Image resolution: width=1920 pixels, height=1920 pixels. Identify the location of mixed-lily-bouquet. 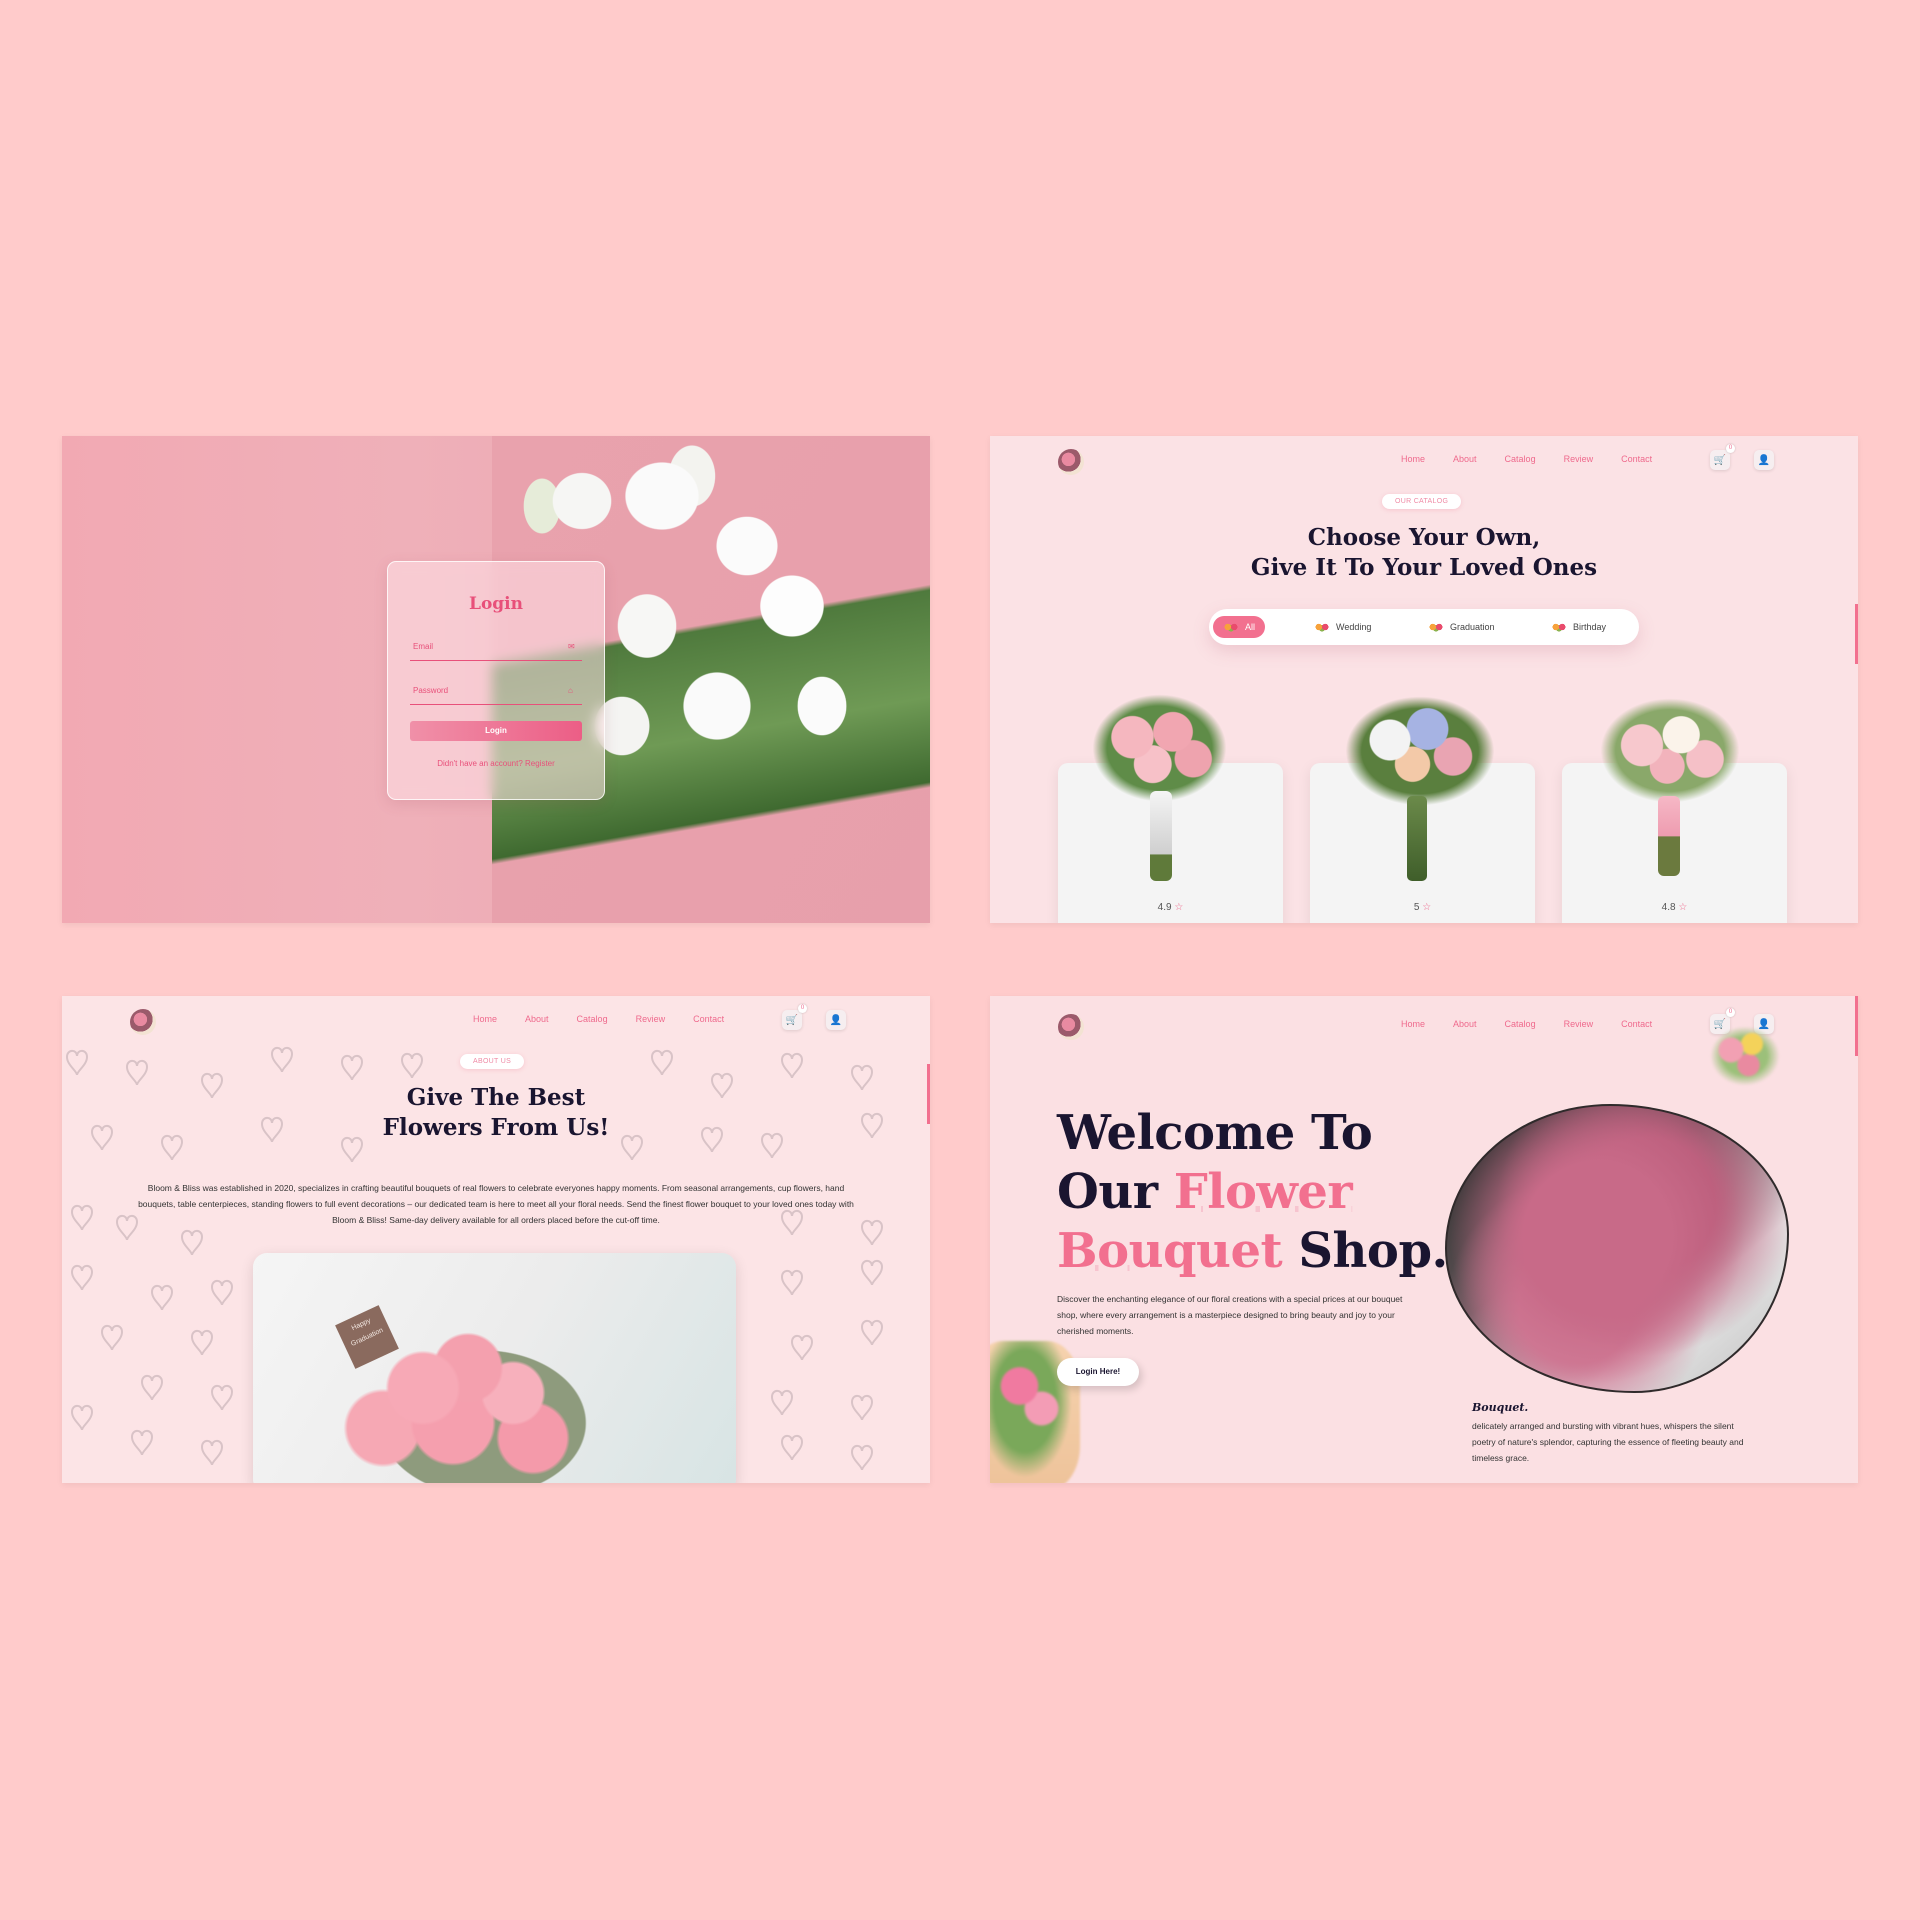
(1420, 751).